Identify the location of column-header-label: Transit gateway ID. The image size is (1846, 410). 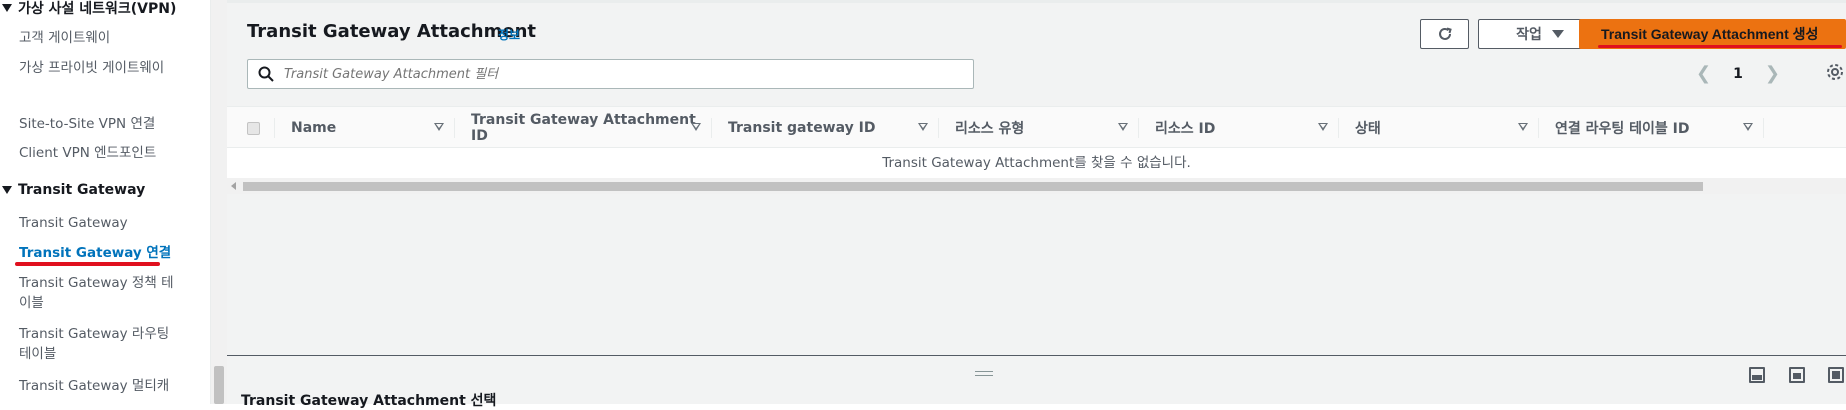
(802, 128).